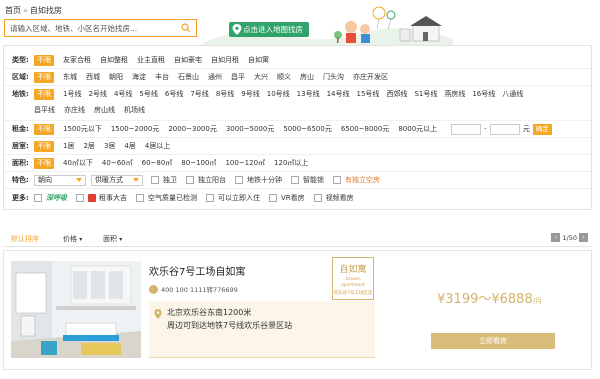 Image resolution: width=600 pixels, height=379 pixels. I want to click on filter-rooms-unlimited: 不限, so click(44, 146).